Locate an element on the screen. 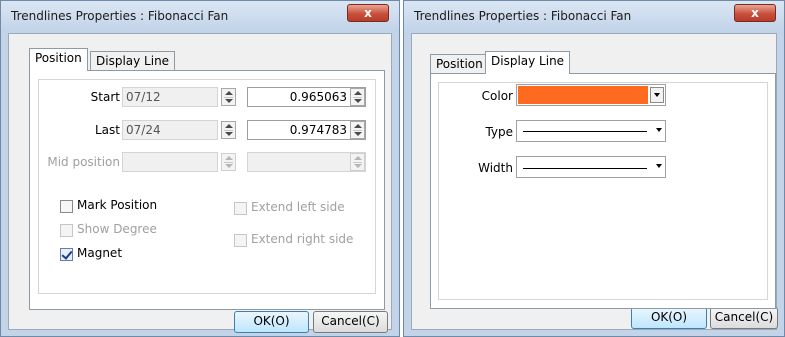  show-degree-checkbox is located at coordinates (66, 230).